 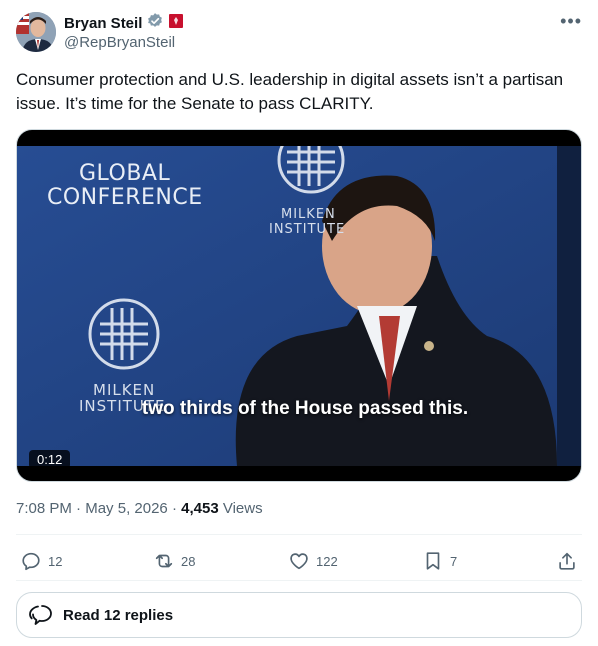 What do you see at coordinates (299, 534) in the screenshot?
I see `divider-top` at bounding box center [299, 534].